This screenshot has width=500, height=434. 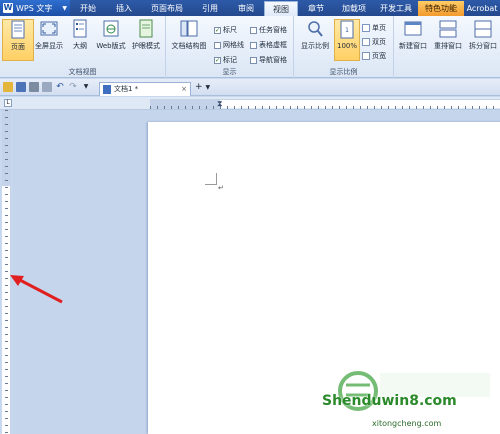 I want to click on tab-addins: 加载项, so click(x=354, y=8).